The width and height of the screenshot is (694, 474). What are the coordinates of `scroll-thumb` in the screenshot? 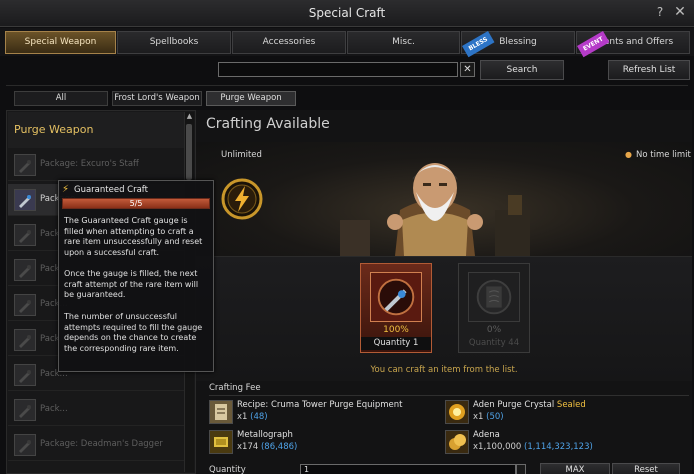 It's located at (189, 152).